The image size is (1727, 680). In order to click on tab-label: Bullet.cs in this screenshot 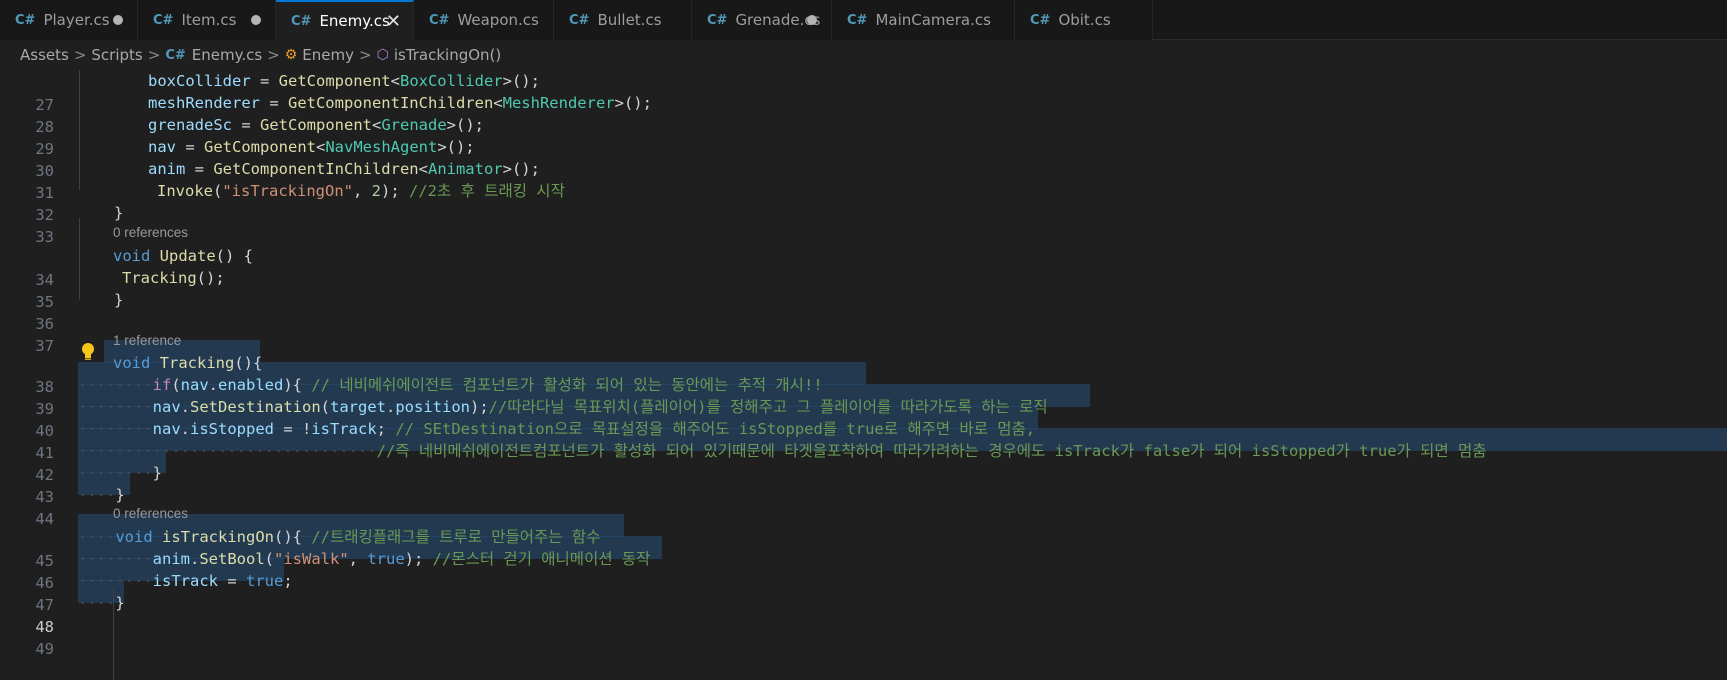, I will do `click(629, 20)`.